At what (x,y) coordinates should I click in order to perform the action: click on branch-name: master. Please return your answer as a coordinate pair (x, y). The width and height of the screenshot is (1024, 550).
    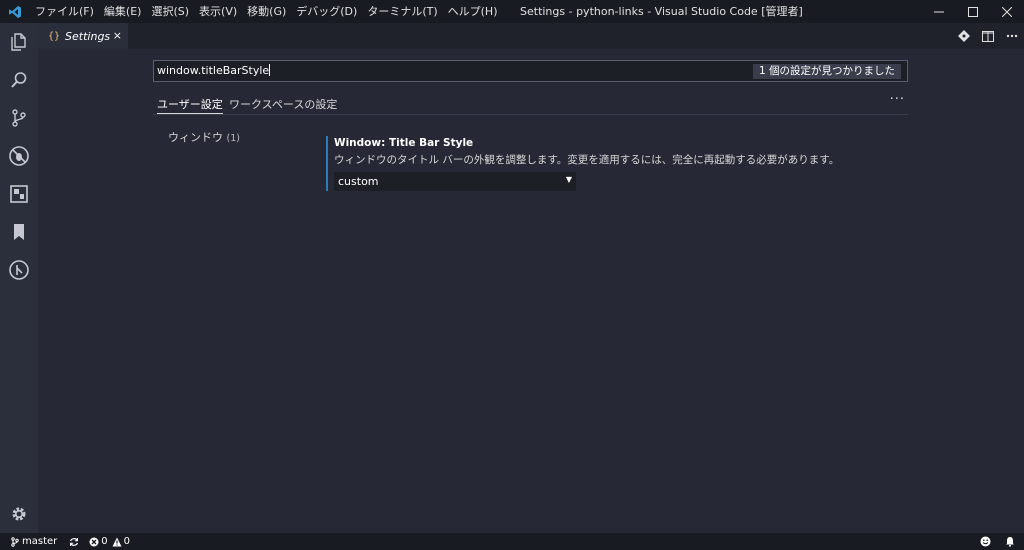
    Looking at the image, I should click on (40, 541).